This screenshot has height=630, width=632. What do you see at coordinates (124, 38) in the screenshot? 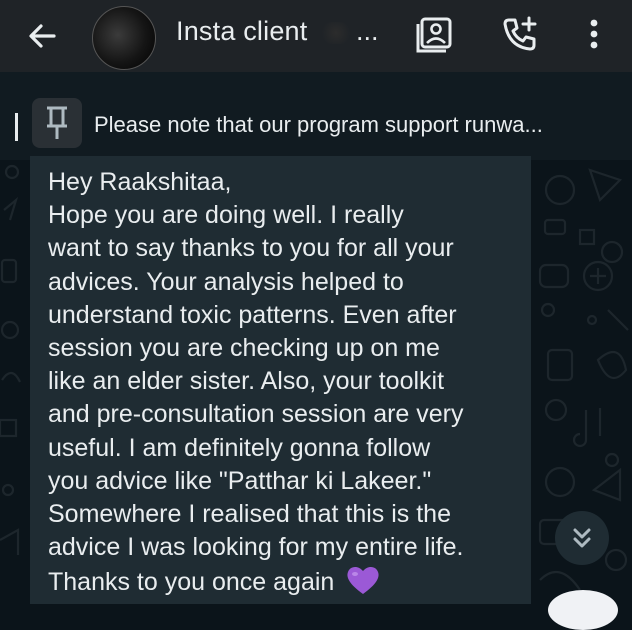
I see `avatar` at bounding box center [124, 38].